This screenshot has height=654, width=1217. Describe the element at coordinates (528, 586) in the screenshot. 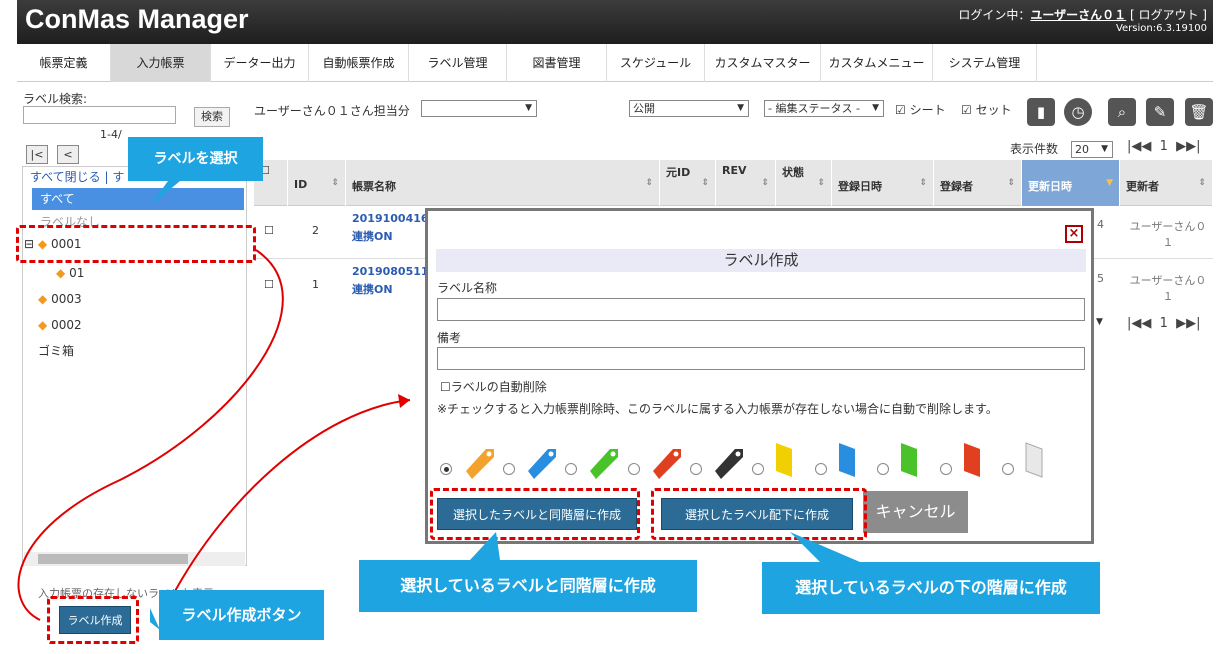

I see `callout-same-level: 選択しているラベルと同階層に作成` at that location.